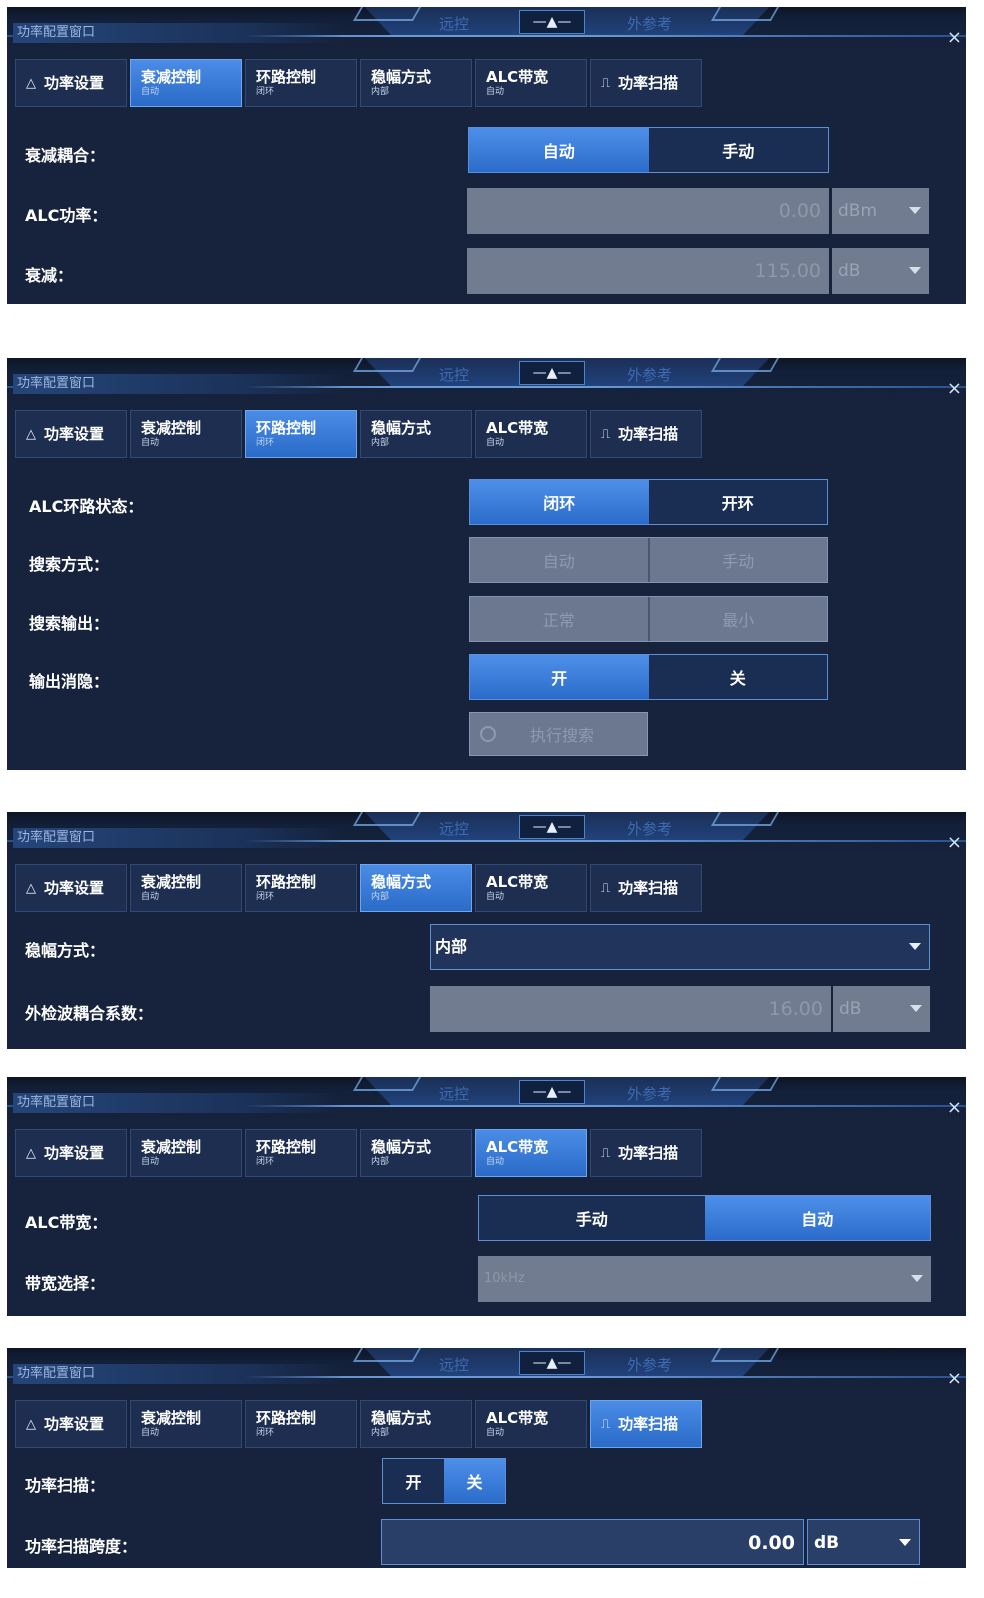 Image resolution: width=984 pixels, height=1598 pixels. I want to click on search-output-toggle: 正常 最小, so click(648, 619).